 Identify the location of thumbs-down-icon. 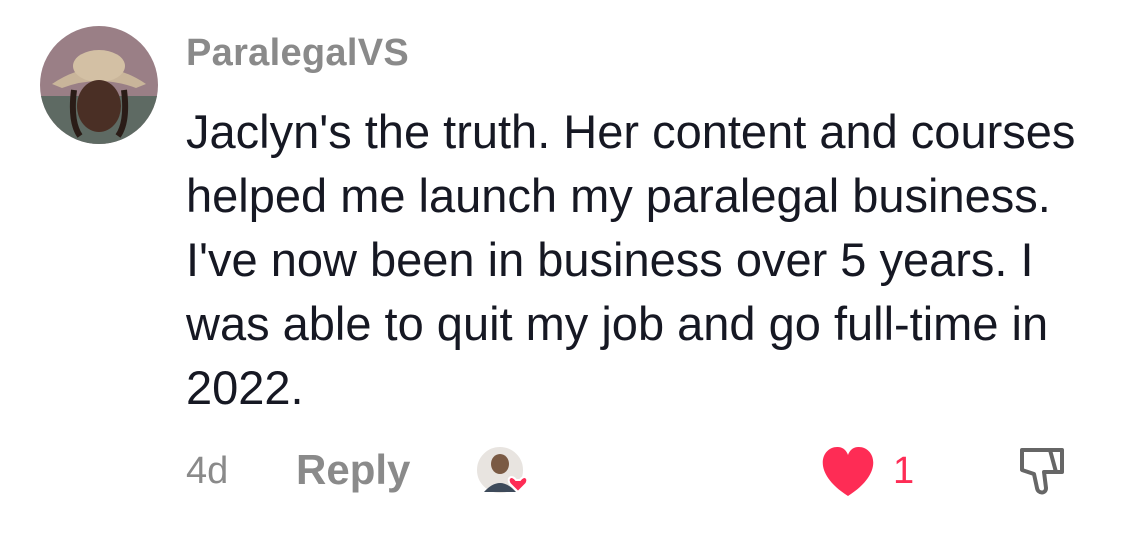
(1042, 471).